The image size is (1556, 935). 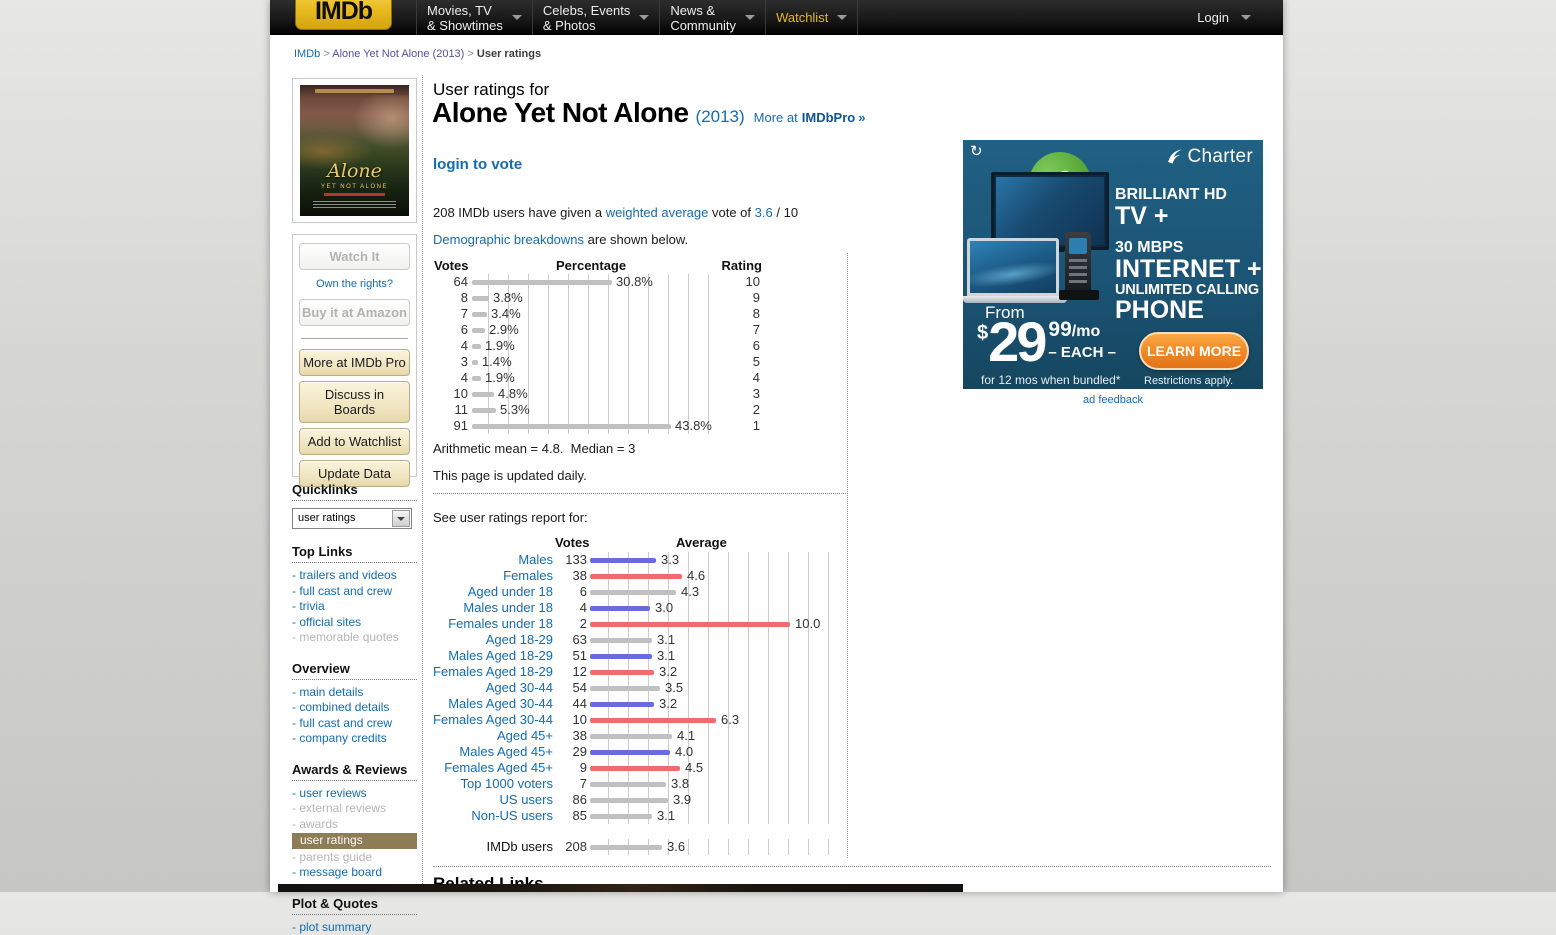 What do you see at coordinates (492, 800) in the screenshot?
I see `demographic-label-link: US users` at bounding box center [492, 800].